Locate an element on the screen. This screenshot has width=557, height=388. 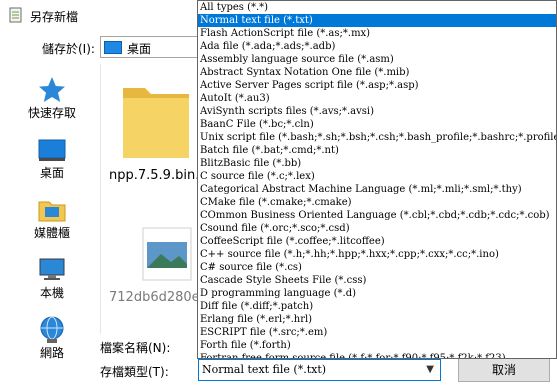
place-label: 快速存取 is located at coordinates (51, 113).